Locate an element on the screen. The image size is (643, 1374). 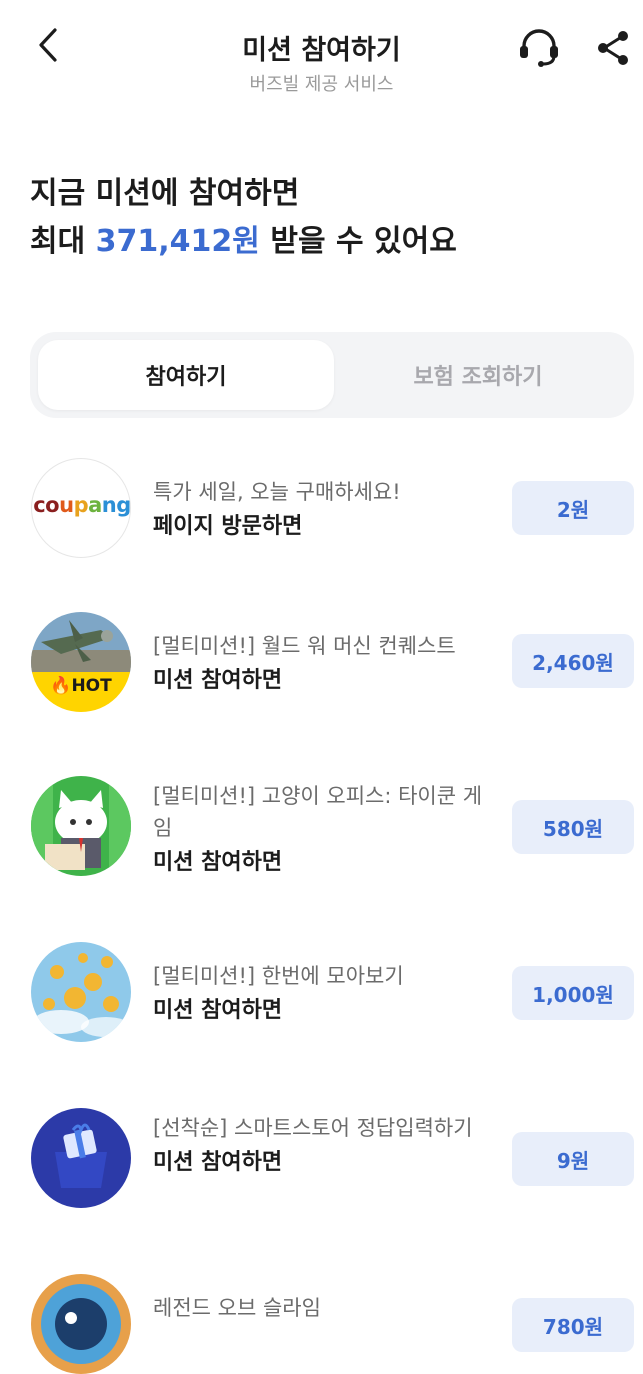
hot-badge: 🔥HOT is located at coordinates (81, 686).